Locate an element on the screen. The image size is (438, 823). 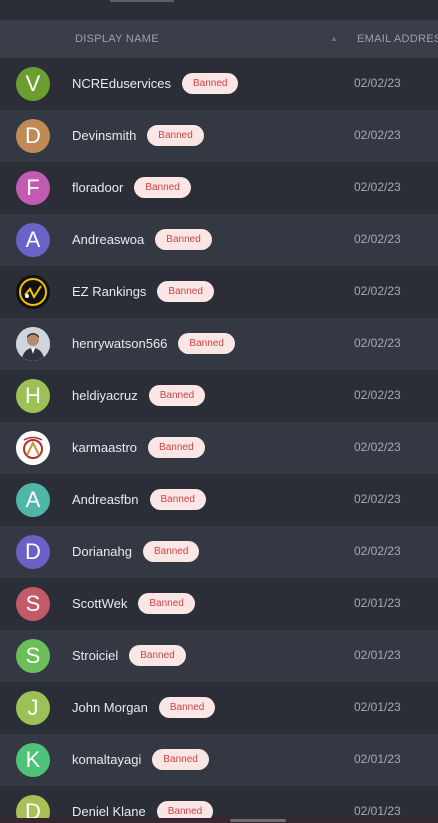
name-cell: John Morgan Banned is located at coordinates (144, 707).